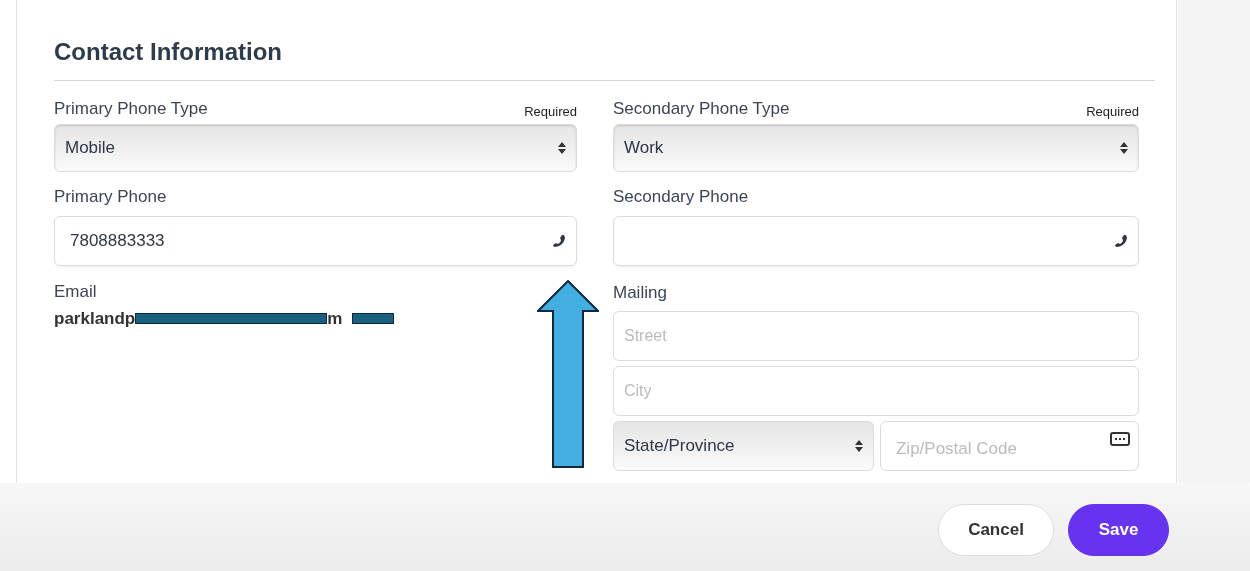  Describe the element at coordinates (876, 391) in the screenshot. I see `city-field: City` at that location.